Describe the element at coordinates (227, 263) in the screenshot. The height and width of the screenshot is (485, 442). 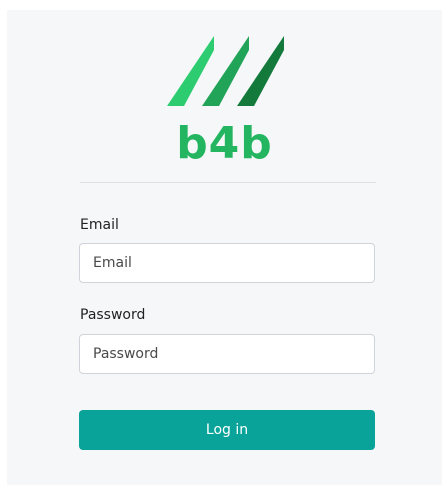
I see `email-input` at that location.